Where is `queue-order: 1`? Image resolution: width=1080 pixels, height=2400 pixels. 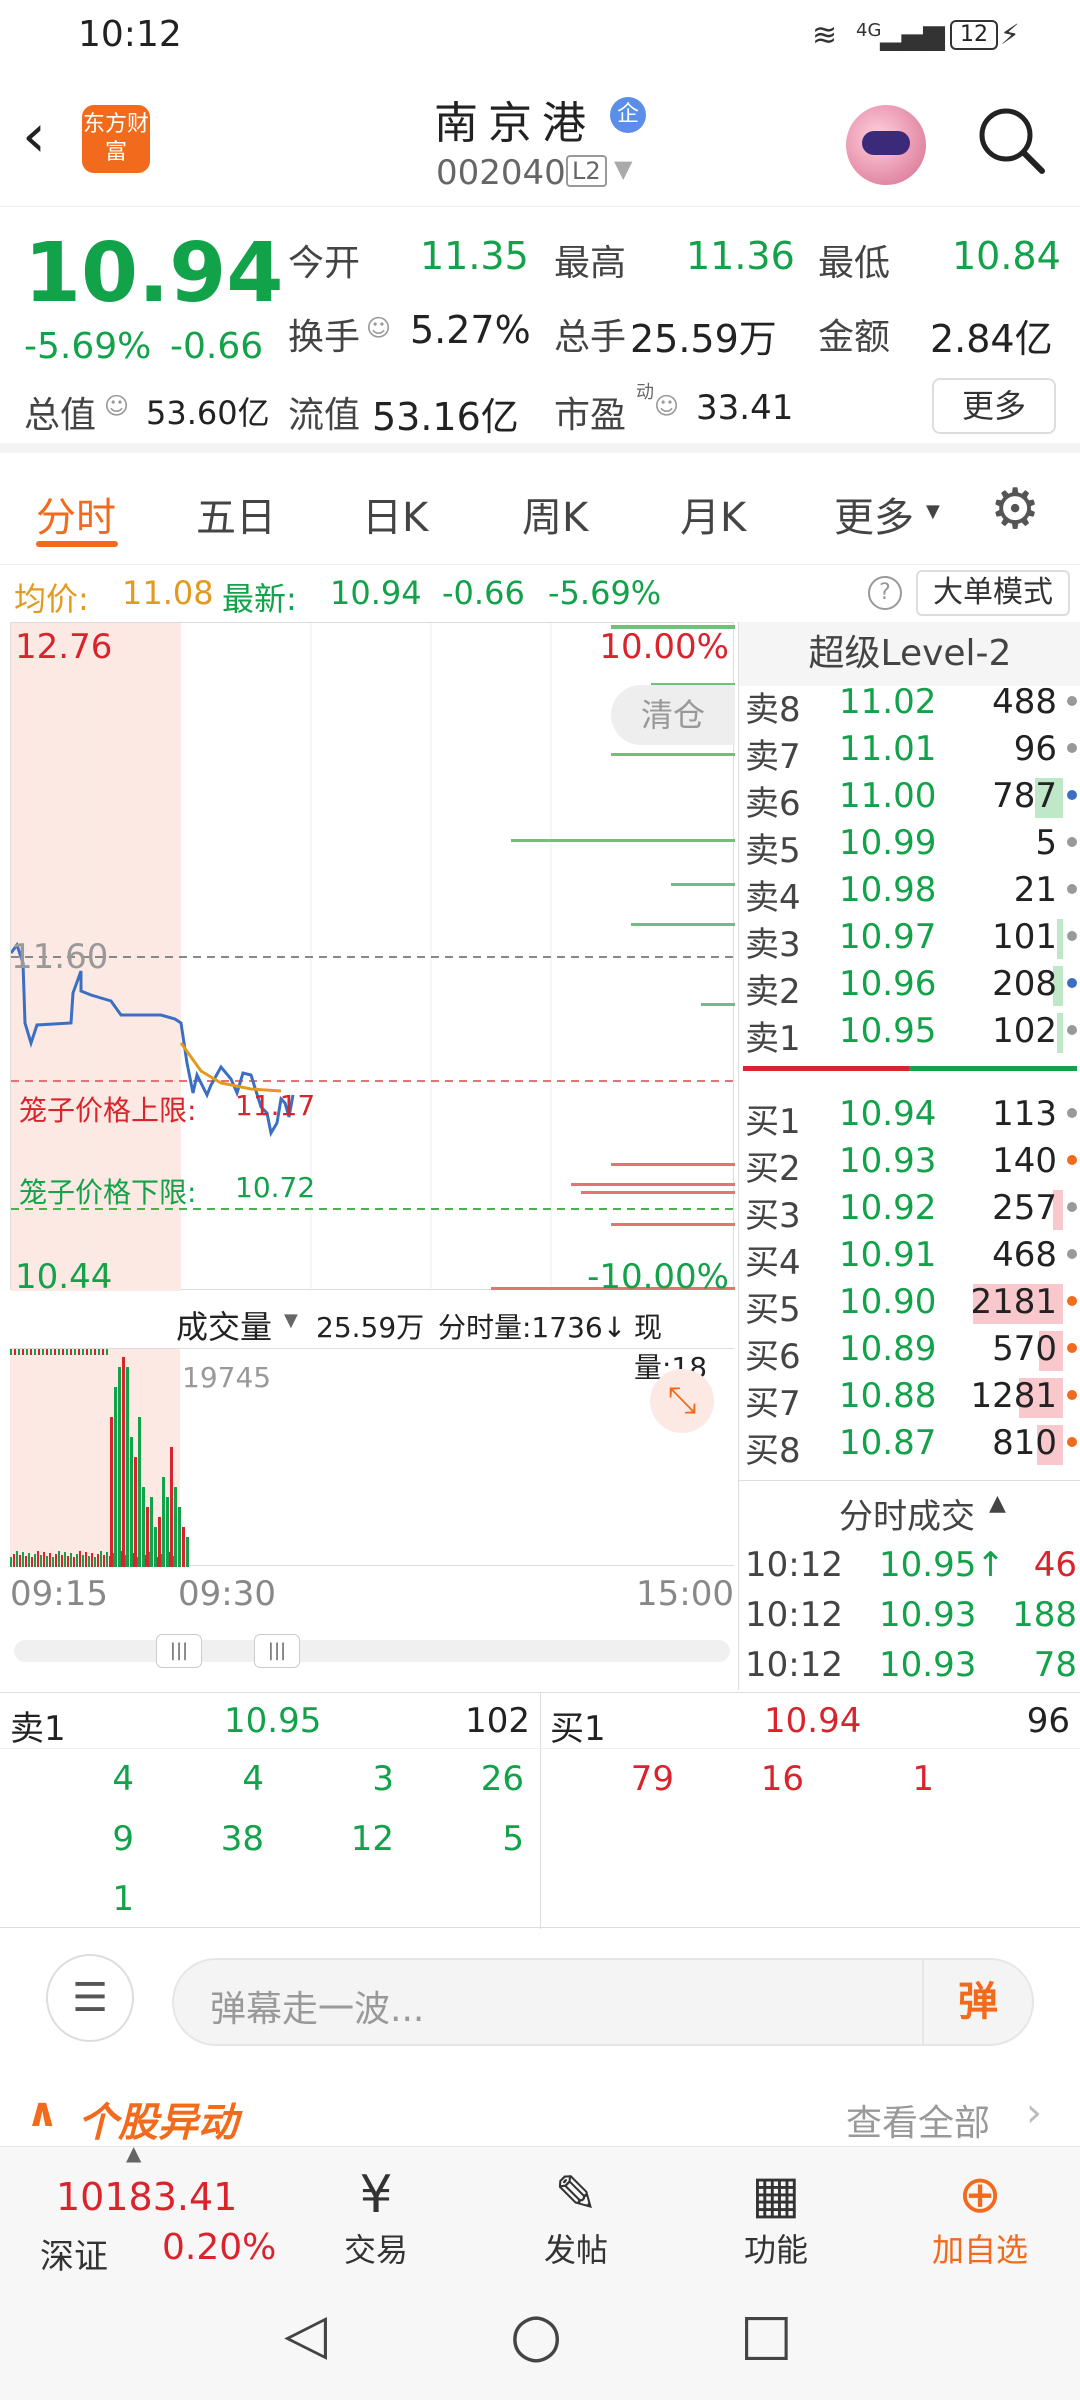
queue-order: 1 is located at coordinates (923, 1779).